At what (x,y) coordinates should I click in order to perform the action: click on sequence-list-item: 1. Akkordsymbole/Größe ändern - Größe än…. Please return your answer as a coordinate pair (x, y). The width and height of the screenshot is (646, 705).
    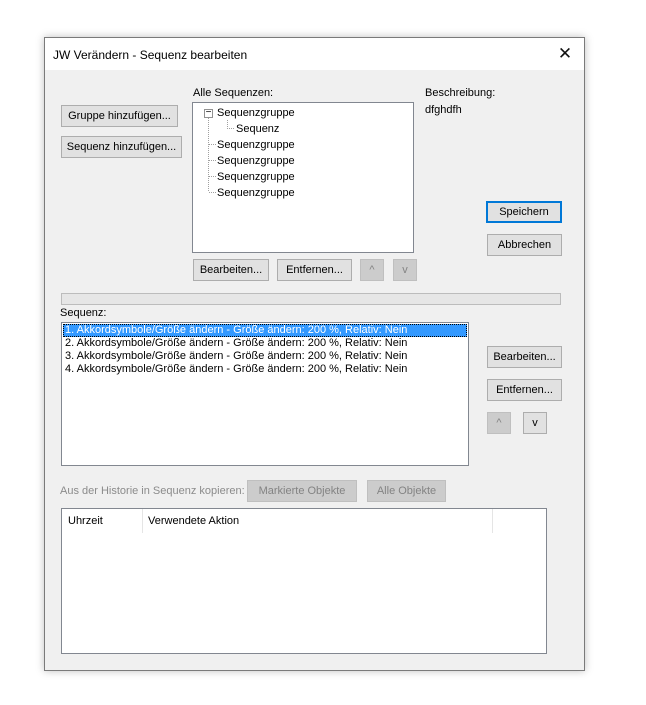
    Looking at the image, I should click on (265, 330).